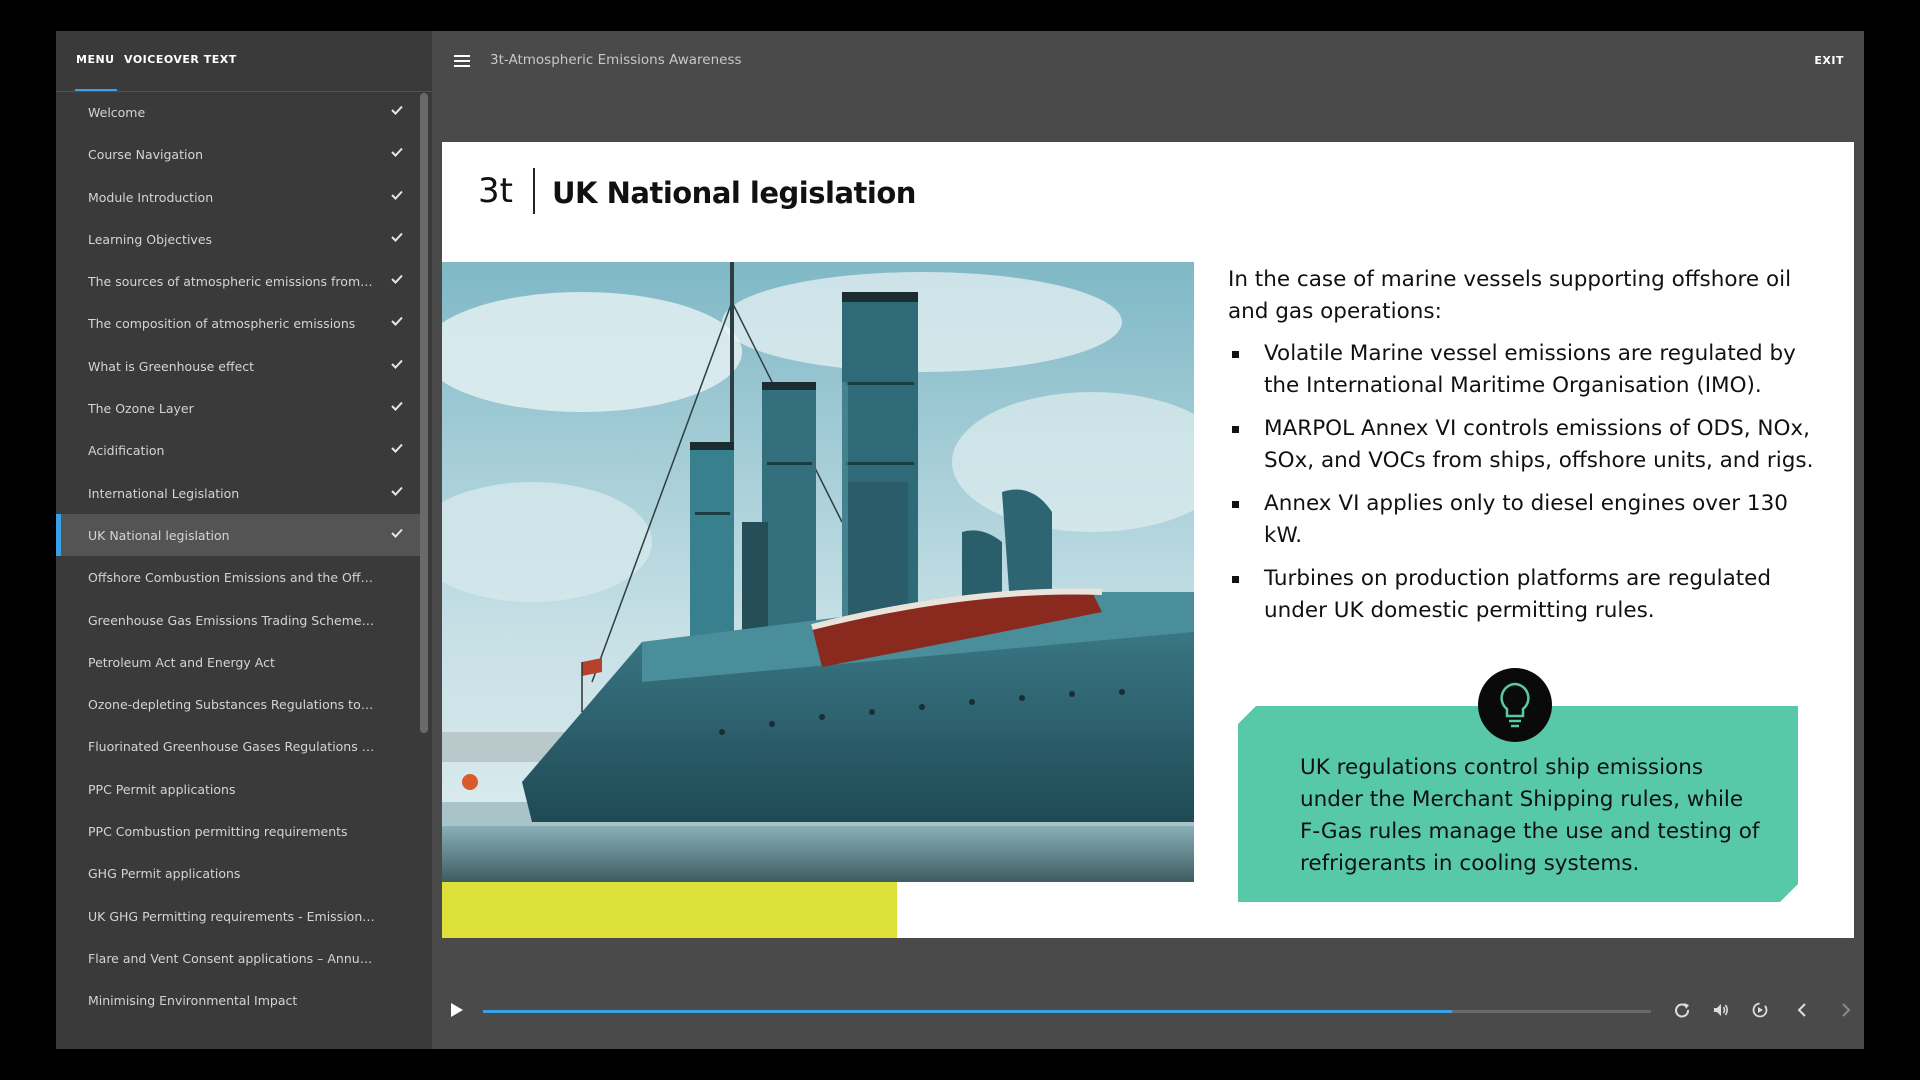 This screenshot has width=1920, height=1080. What do you see at coordinates (239, 789) in the screenshot?
I see `sidebar-item: PPC Permit applications` at bounding box center [239, 789].